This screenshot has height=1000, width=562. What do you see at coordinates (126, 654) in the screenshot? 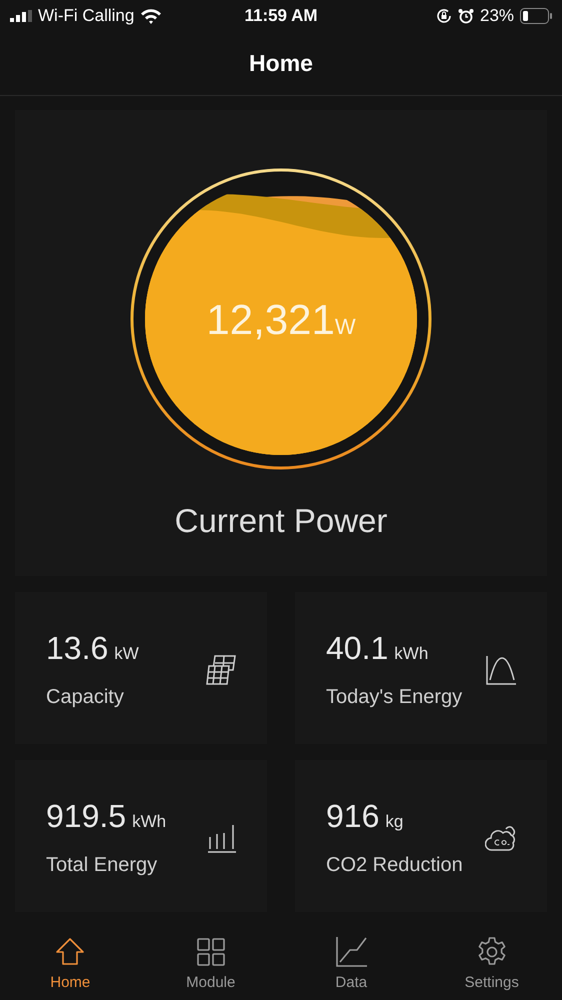
I see `stat-unit: kW` at bounding box center [126, 654].